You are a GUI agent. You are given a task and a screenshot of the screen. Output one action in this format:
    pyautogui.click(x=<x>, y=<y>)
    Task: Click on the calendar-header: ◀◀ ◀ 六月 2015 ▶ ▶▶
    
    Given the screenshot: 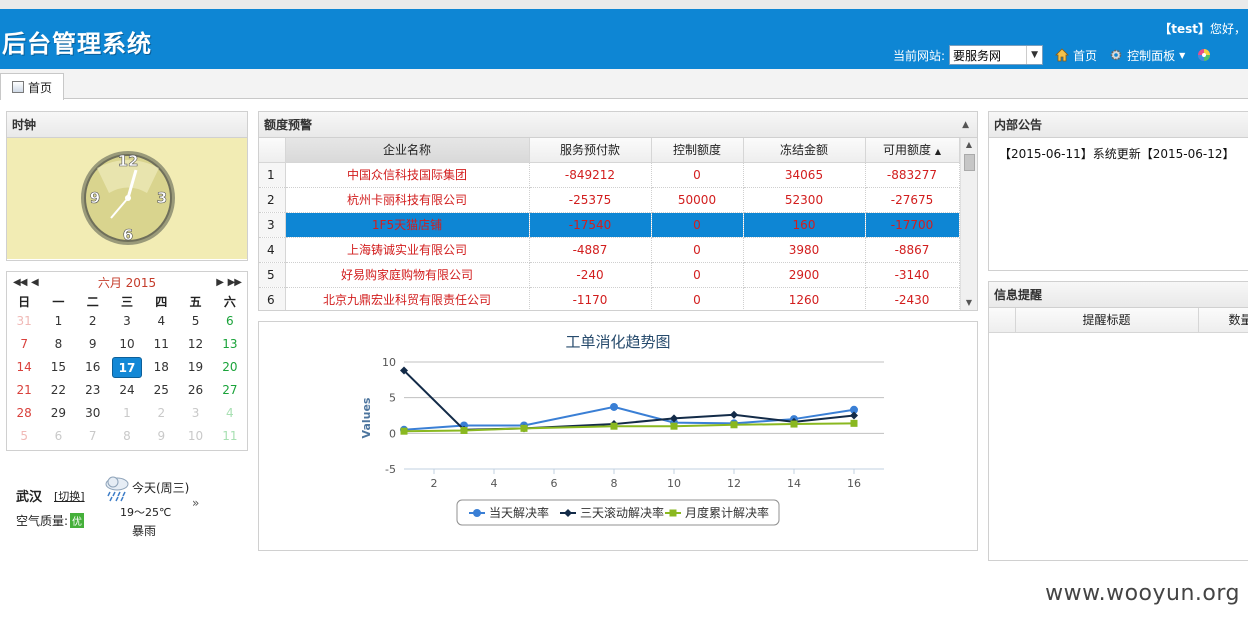 What is the action you would take?
    pyautogui.click(x=127, y=283)
    